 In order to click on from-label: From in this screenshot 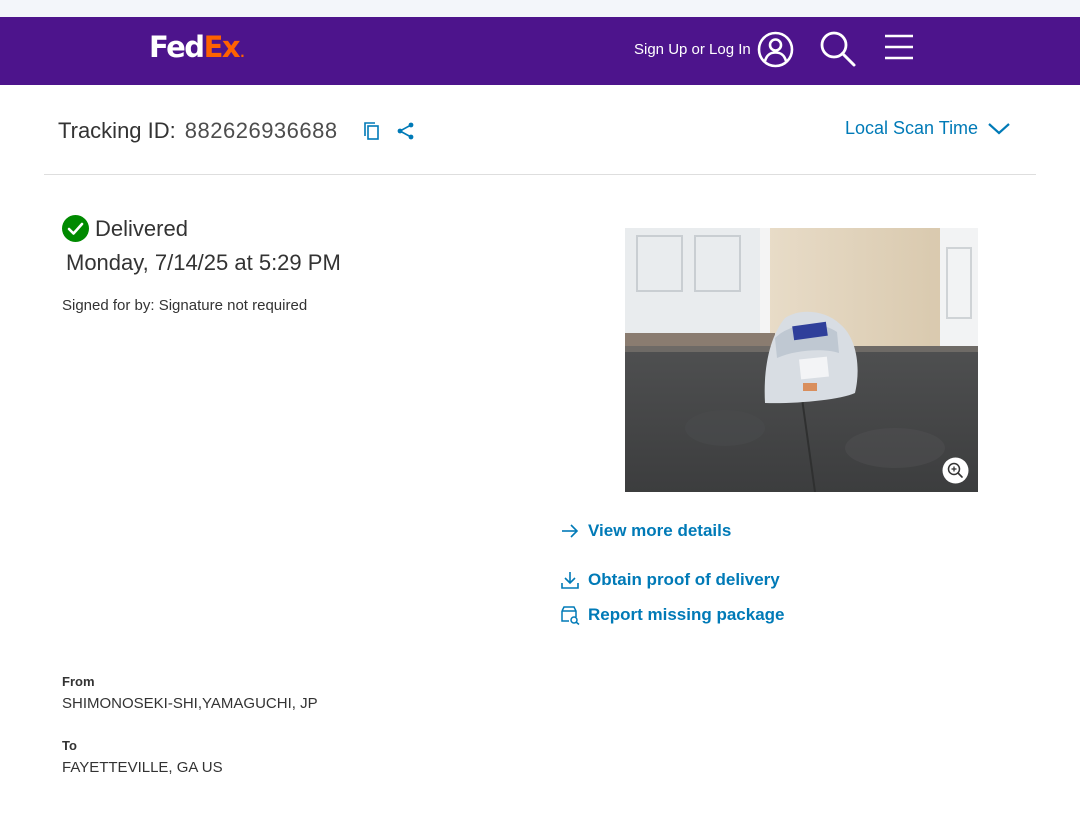, I will do `click(78, 681)`.